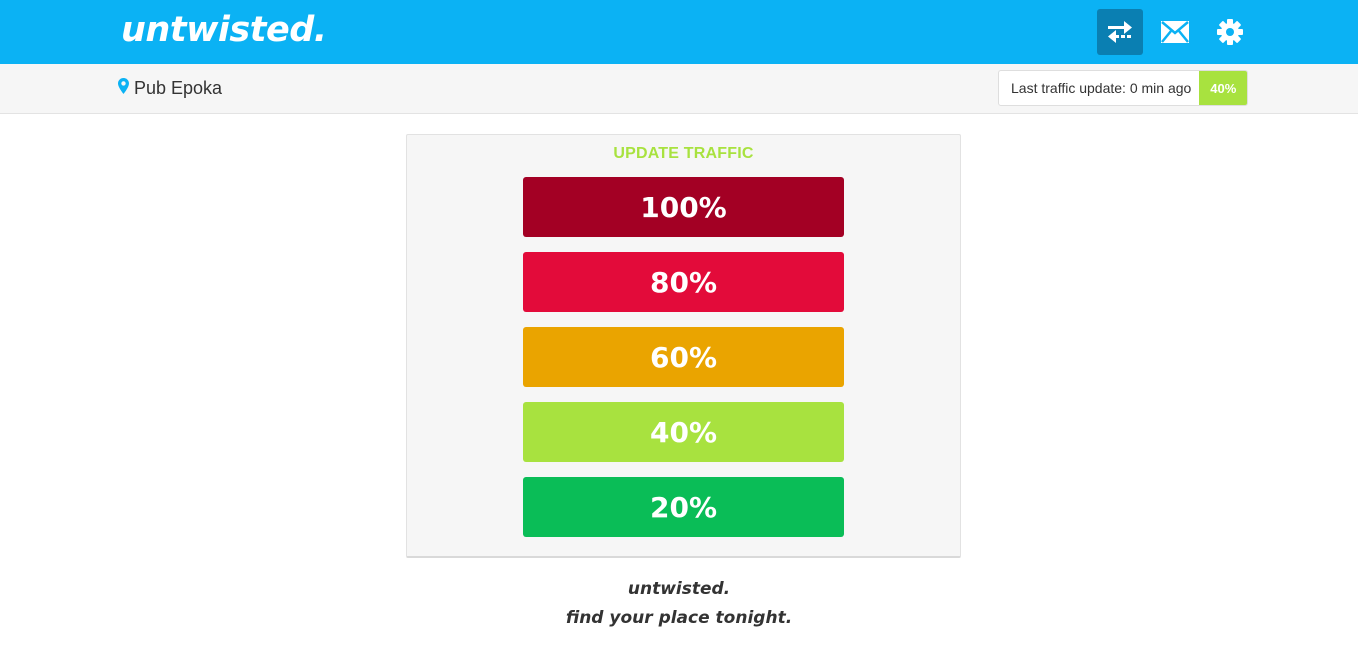 The image size is (1358, 662). I want to click on messages-button, so click(1175, 32).